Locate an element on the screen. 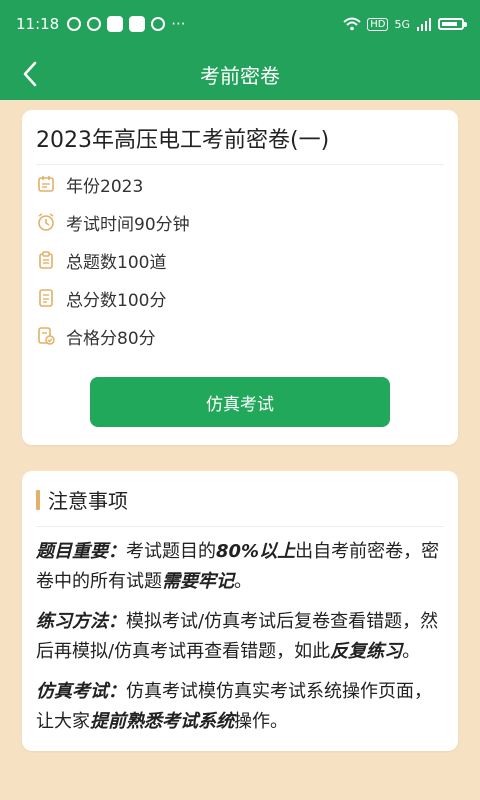 Image resolution: width=480 pixels, height=800 pixels. app2-notification-icon is located at coordinates (137, 24).